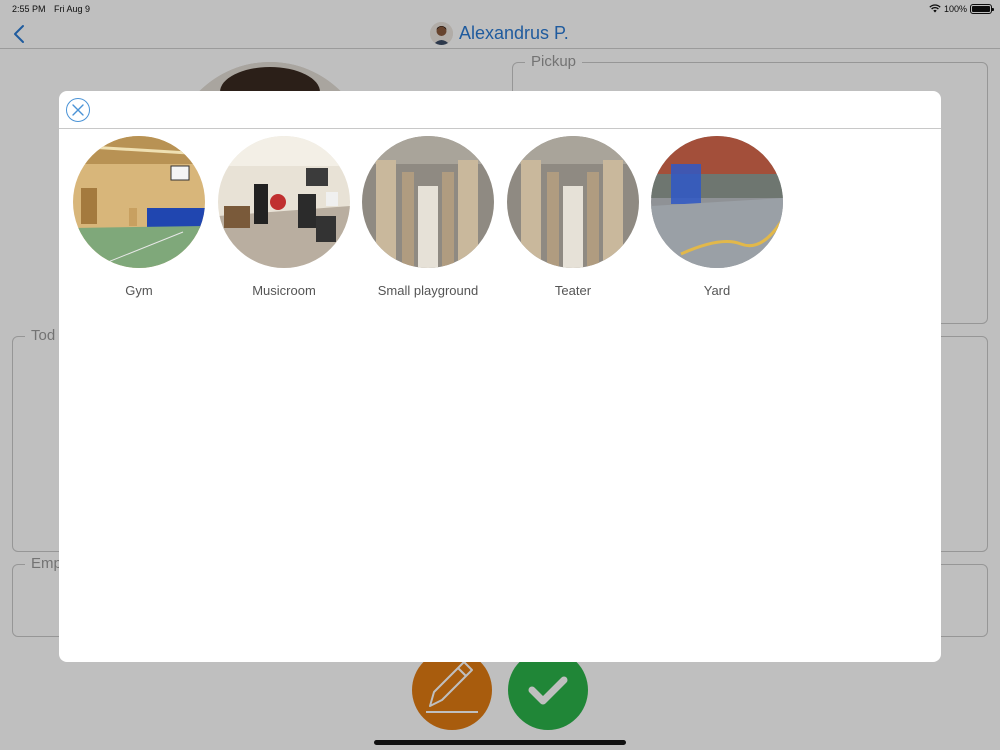 This screenshot has height=750, width=1000. What do you see at coordinates (500, 110) in the screenshot?
I see `modal-header` at bounding box center [500, 110].